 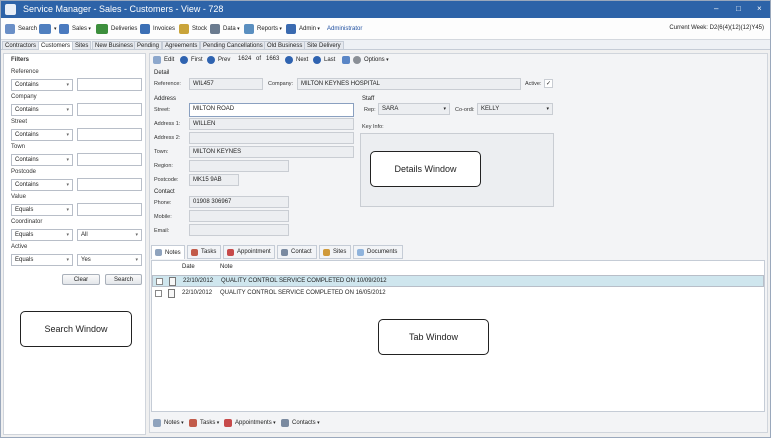 What do you see at coordinates (281, 84) in the screenshot?
I see `company-label: Company:` at bounding box center [281, 84].